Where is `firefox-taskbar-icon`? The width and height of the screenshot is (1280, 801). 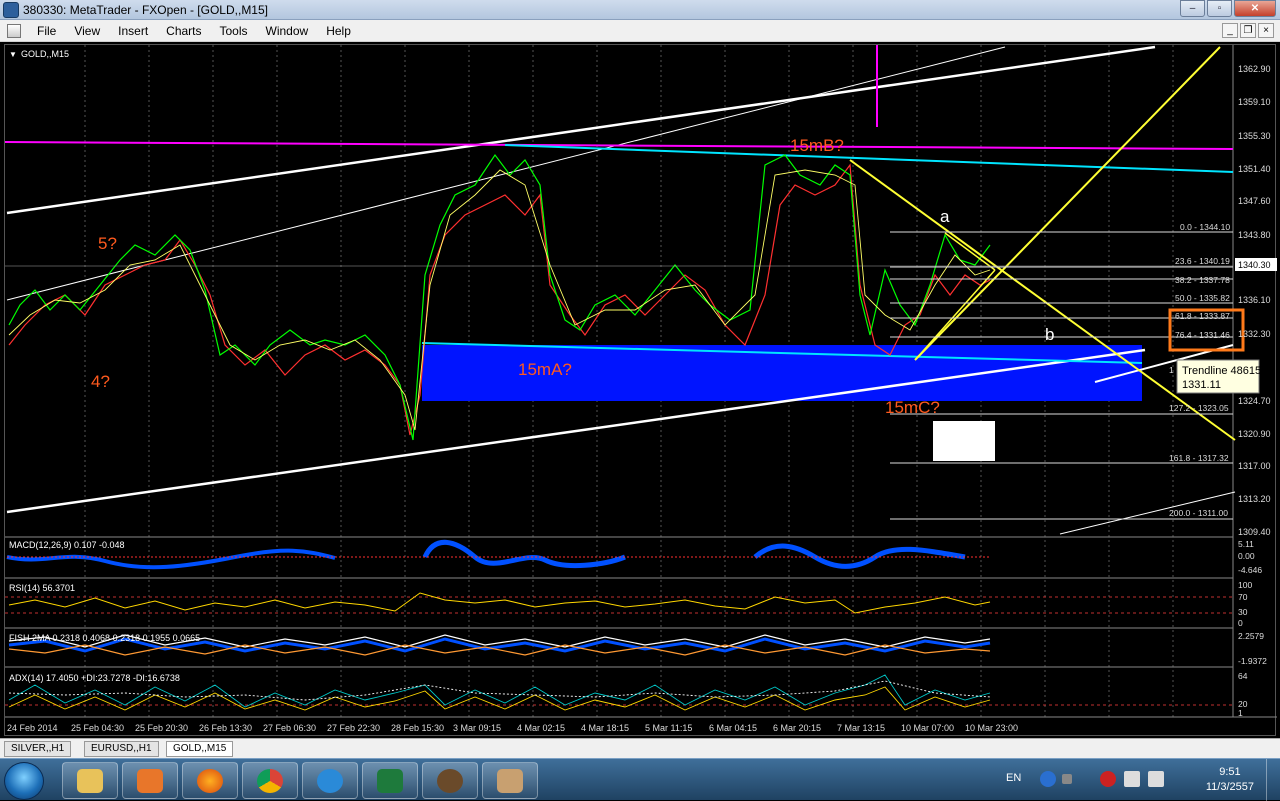
firefox-taskbar-icon is located at coordinates (210, 780).